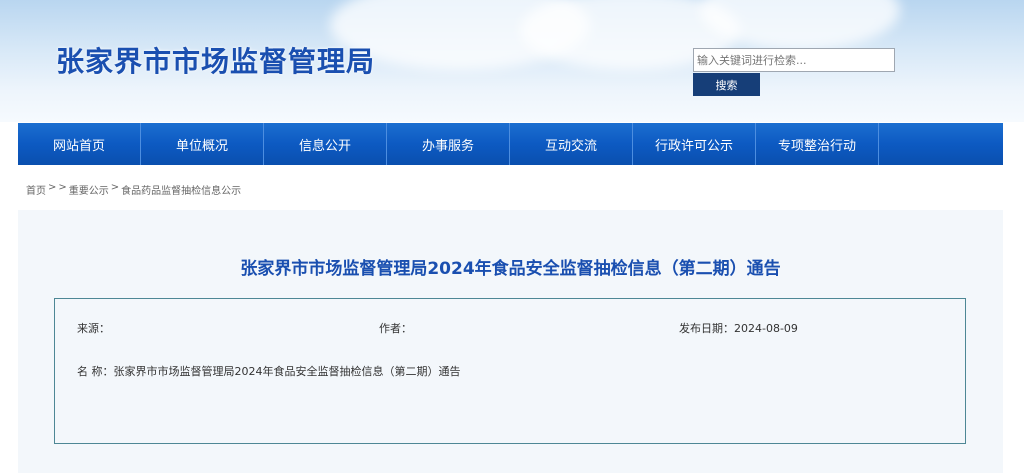 The width and height of the screenshot is (1024, 473). What do you see at coordinates (325, 144) in the screenshot?
I see `nav-item-disclosure: 信息公开` at bounding box center [325, 144].